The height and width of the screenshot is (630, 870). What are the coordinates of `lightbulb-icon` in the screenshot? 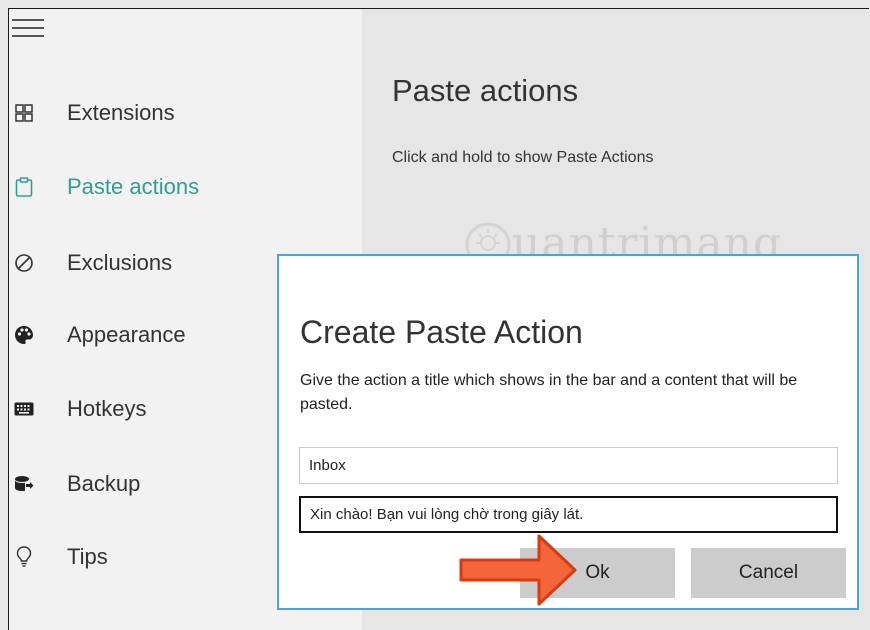 It's located at (24, 557).